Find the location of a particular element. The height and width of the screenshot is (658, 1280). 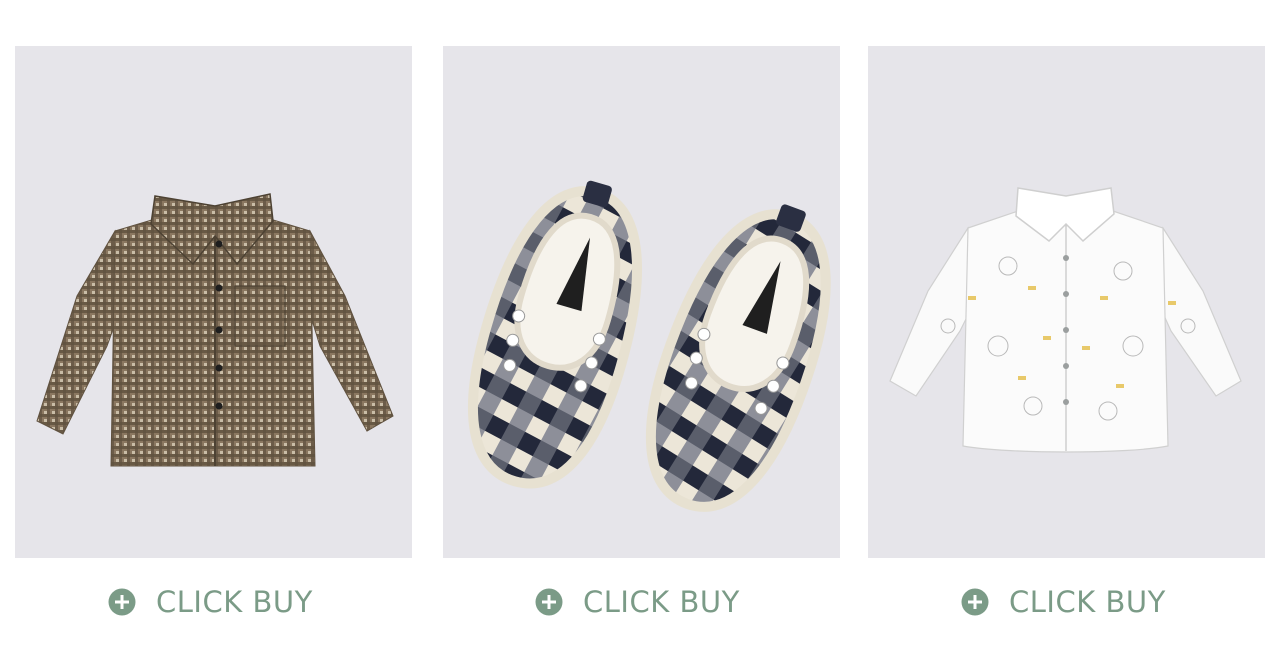

click-buy-button-plaid-shirt: CLICK BUY is located at coordinates (210, 602).